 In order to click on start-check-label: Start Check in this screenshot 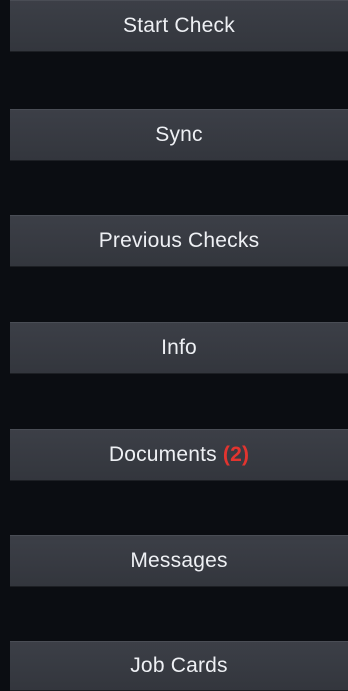, I will do `click(179, 25)`.